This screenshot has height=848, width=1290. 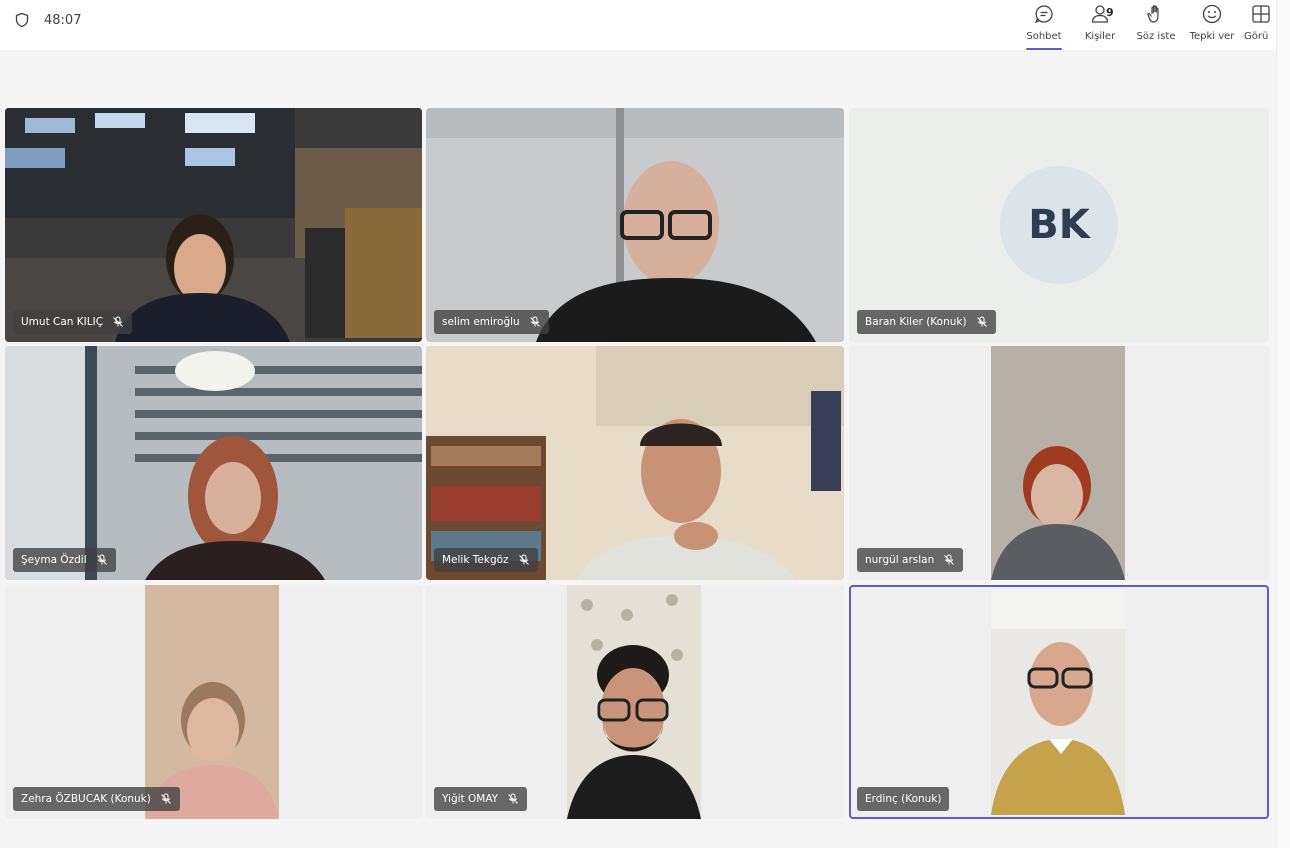 I want to click on participant-name: Erdinç (Konuk), so click(x=903, y=799).